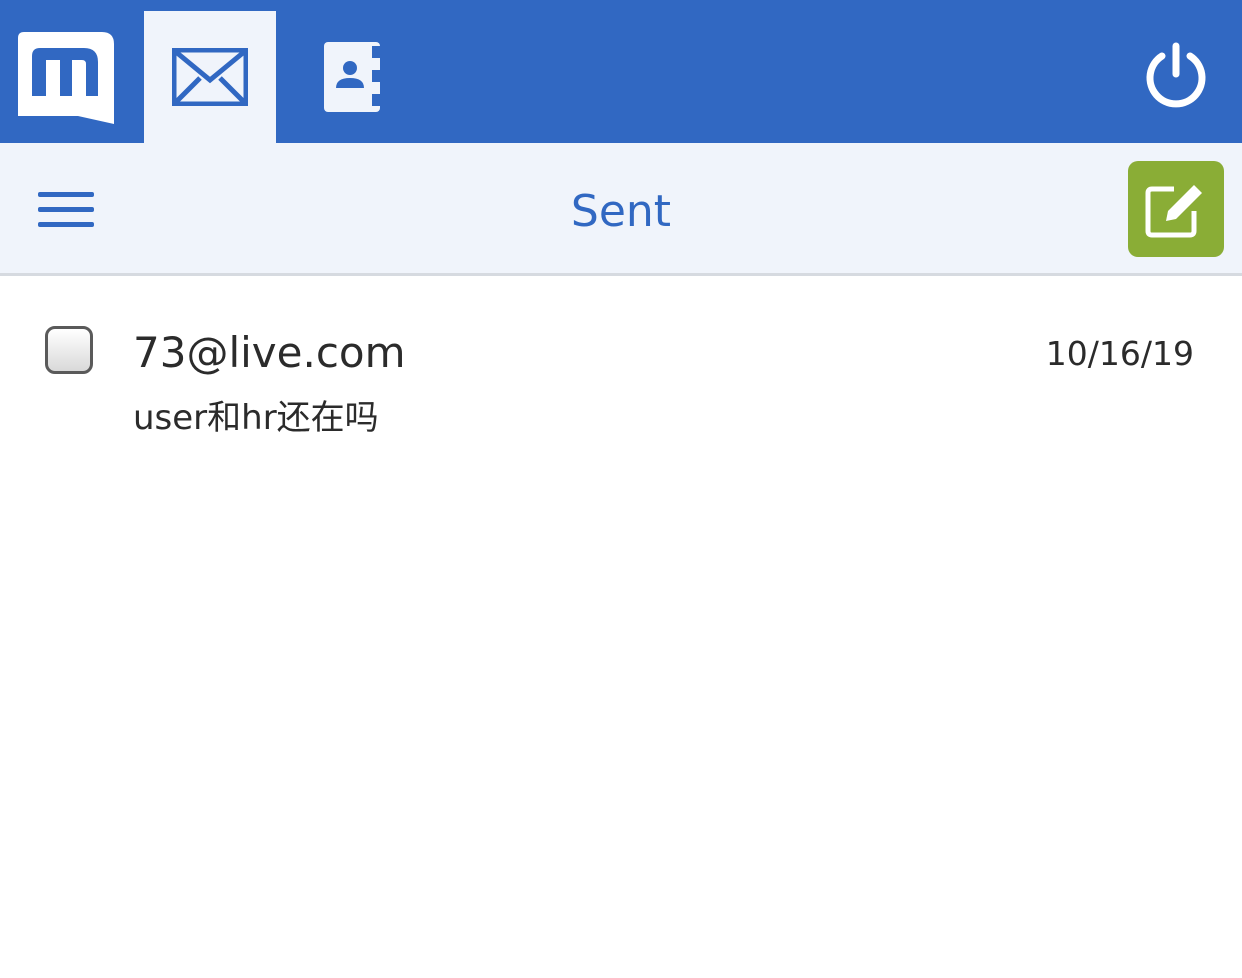  I want to click on tab-contacts, so click(354, 77).